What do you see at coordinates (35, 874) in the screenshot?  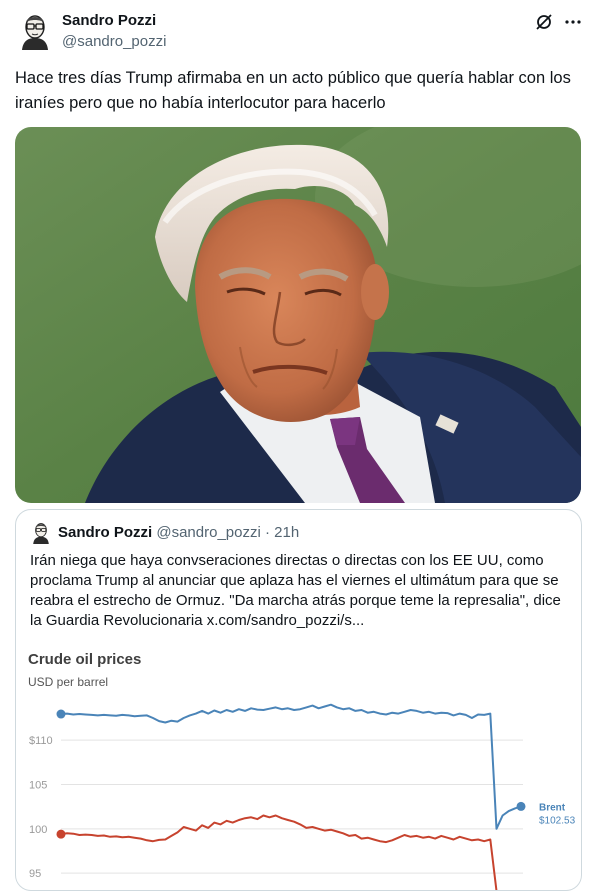 I see `chart-y-tick-label: 95` at bounding box center [35, 874].